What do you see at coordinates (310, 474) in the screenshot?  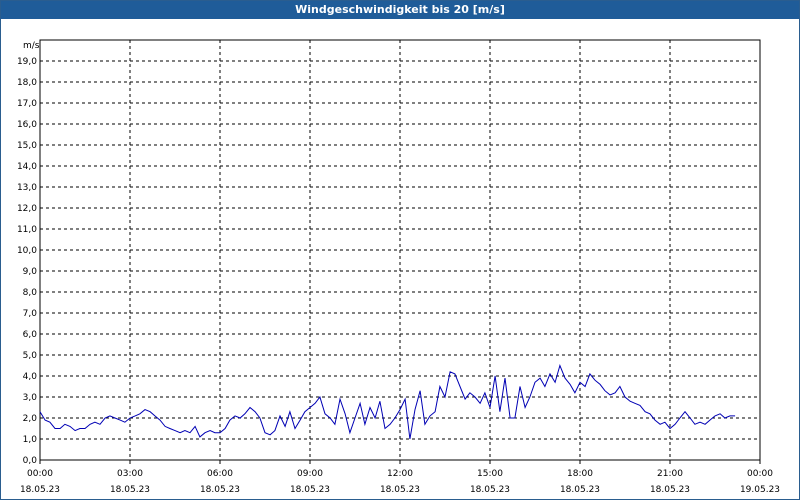 I see `x-tick-time-label: 09:00` at bounding box center [310, 474].